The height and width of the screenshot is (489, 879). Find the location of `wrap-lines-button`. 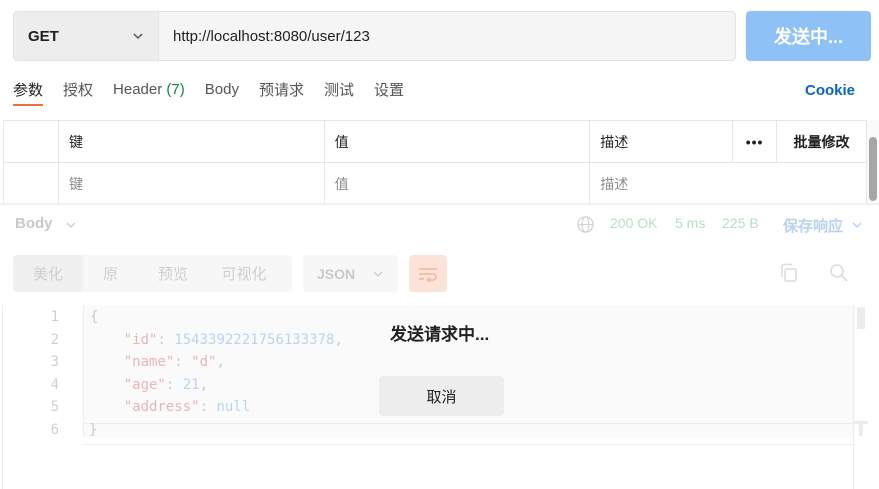

wrap-lines-button is located at coordinates (428, 273).